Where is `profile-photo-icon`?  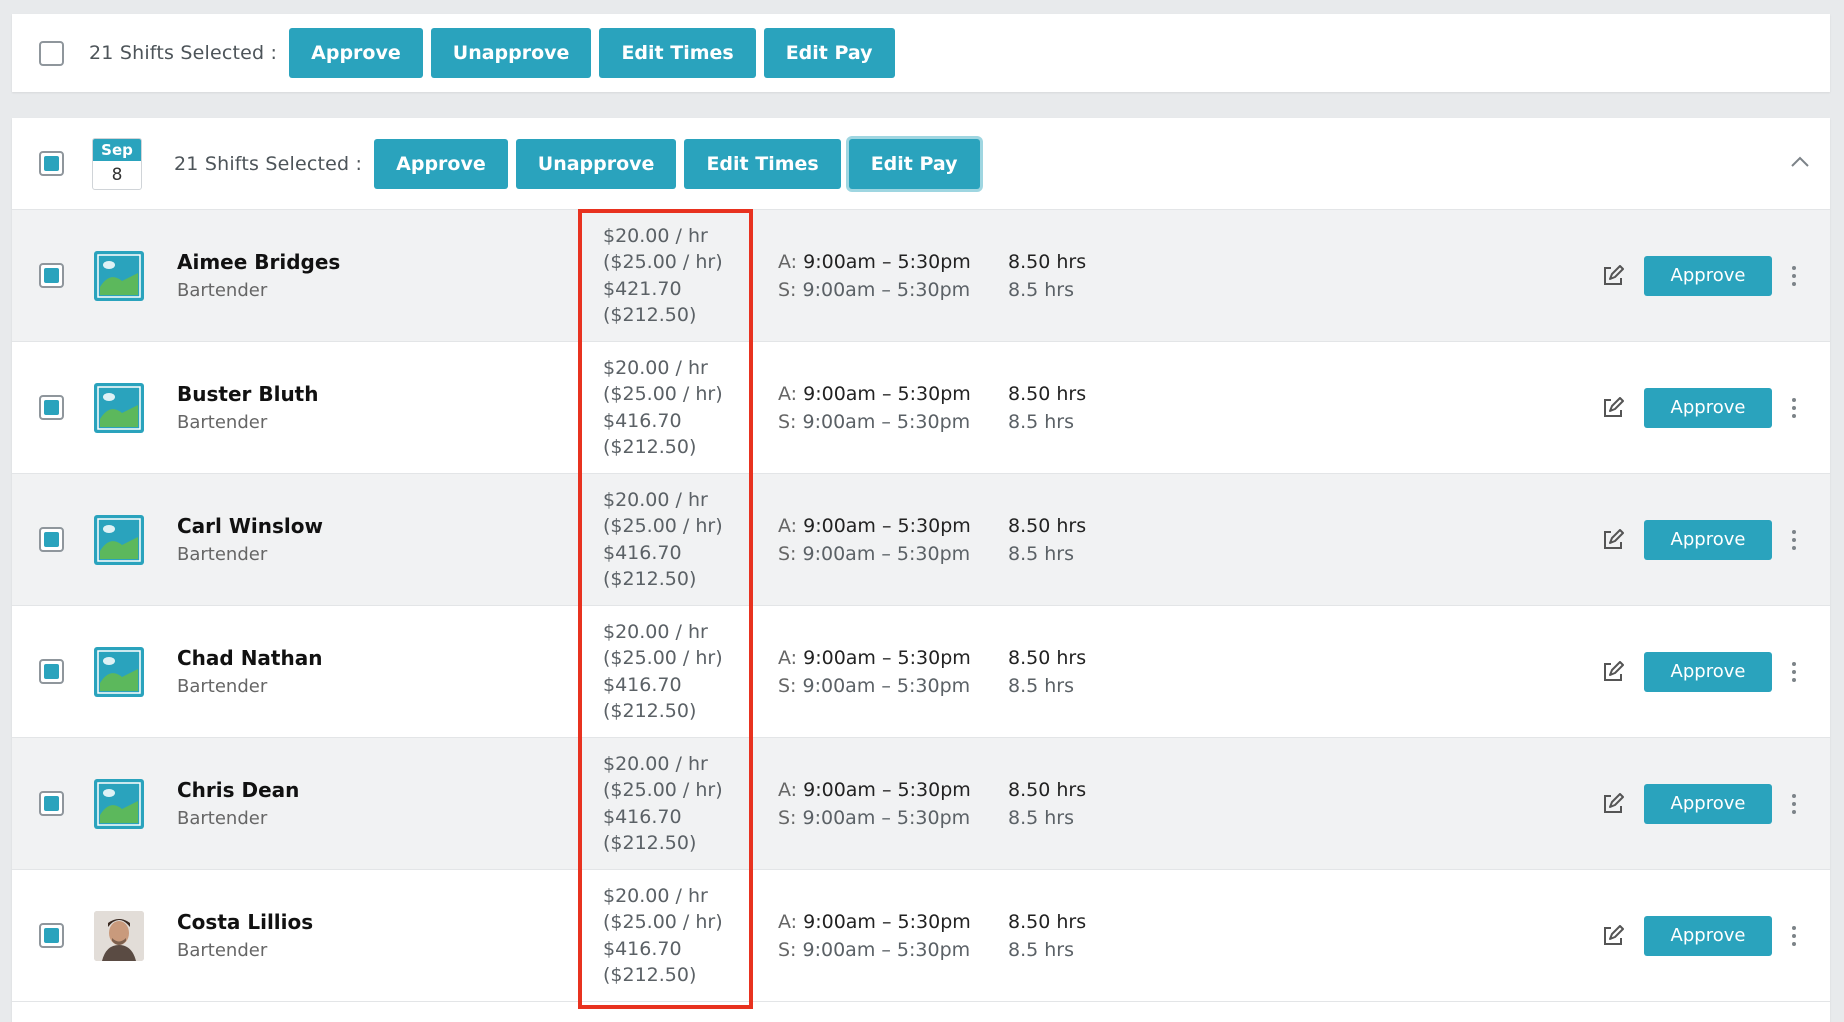 profile-photo-icon is located at coordinates (119, 935).